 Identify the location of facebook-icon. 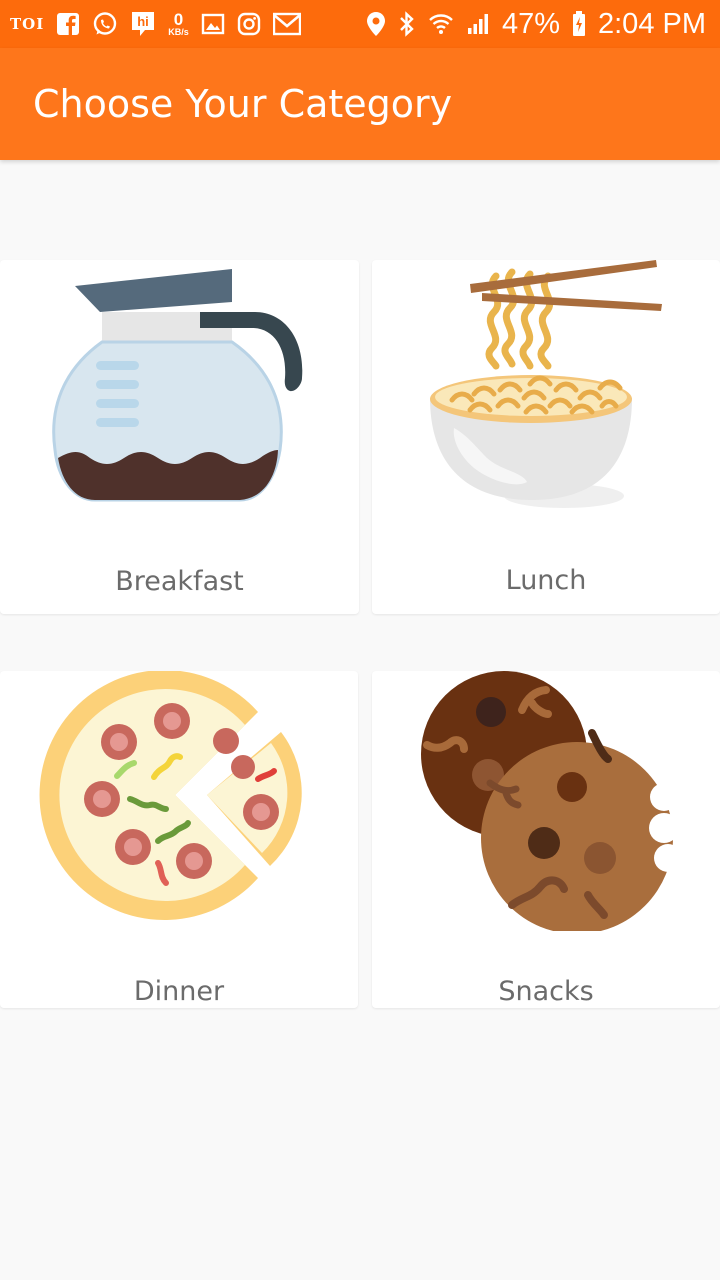
(68, 24).